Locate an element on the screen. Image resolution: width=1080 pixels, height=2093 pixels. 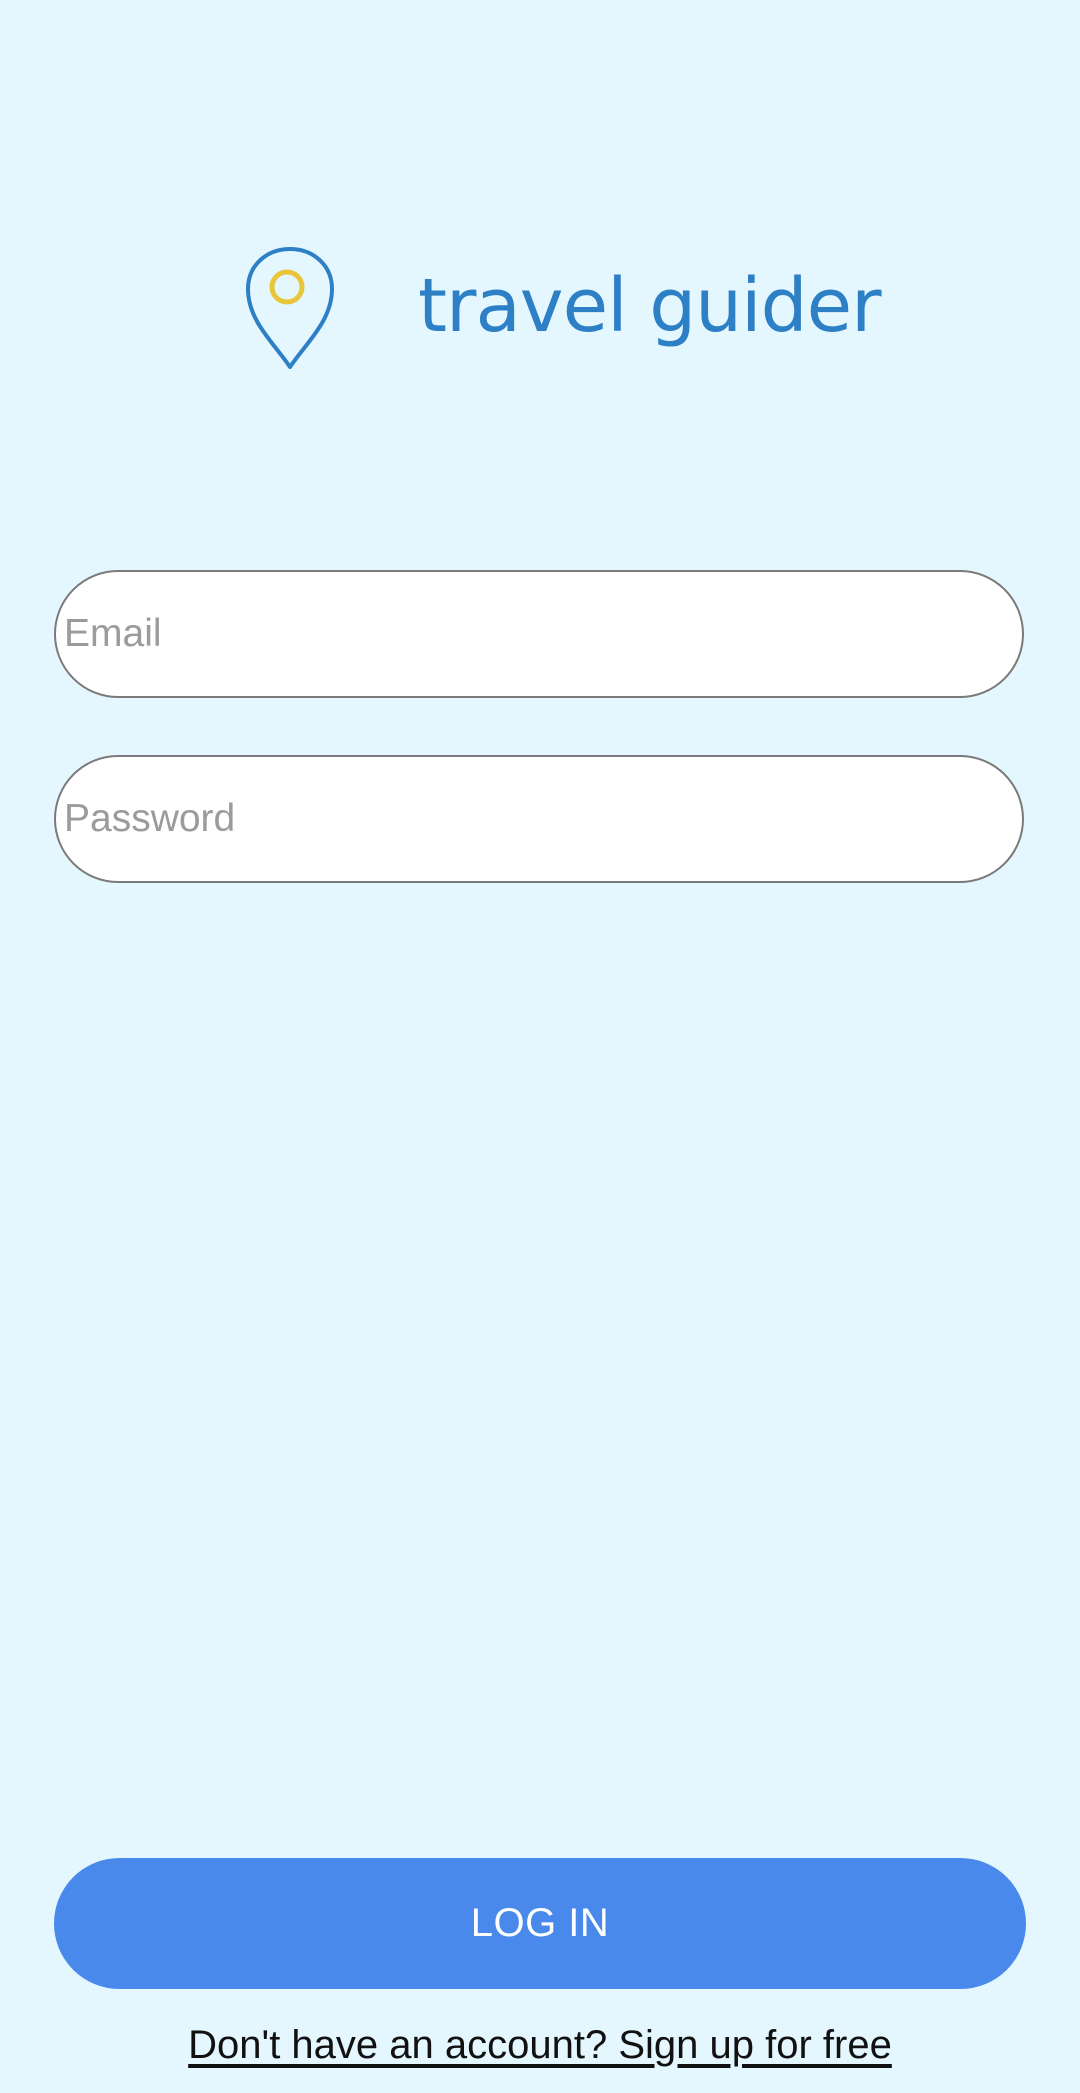
password-field is located at coordinates (539, 819).